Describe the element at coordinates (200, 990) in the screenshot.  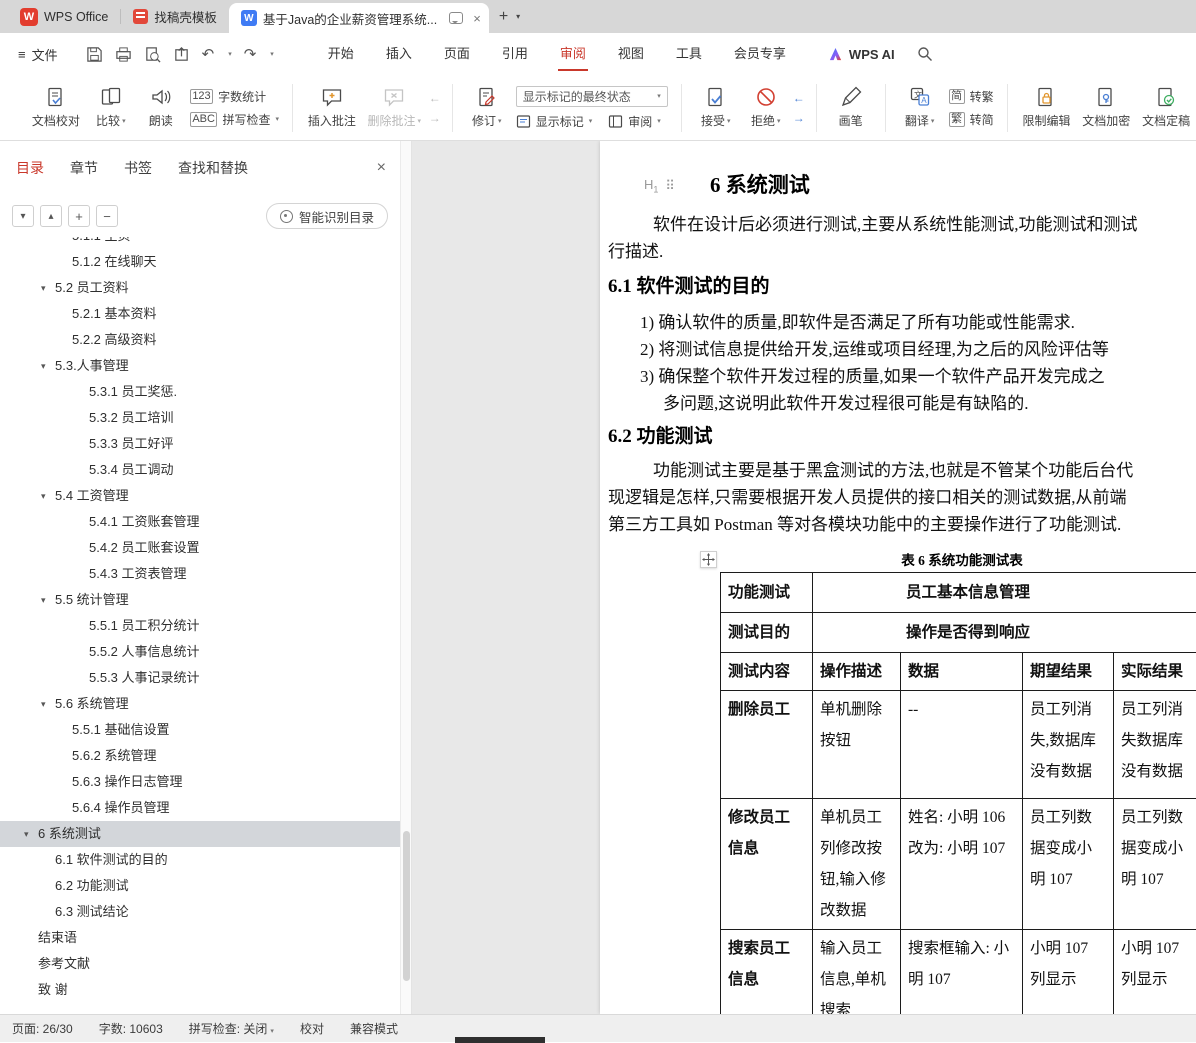
I see `toc-item: 致 谢` at that location.